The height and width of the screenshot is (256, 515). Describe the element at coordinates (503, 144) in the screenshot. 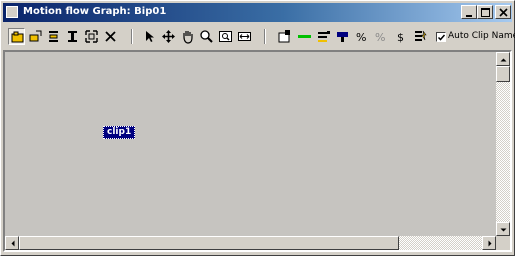

I see `vertical-scrollbar` at that location.